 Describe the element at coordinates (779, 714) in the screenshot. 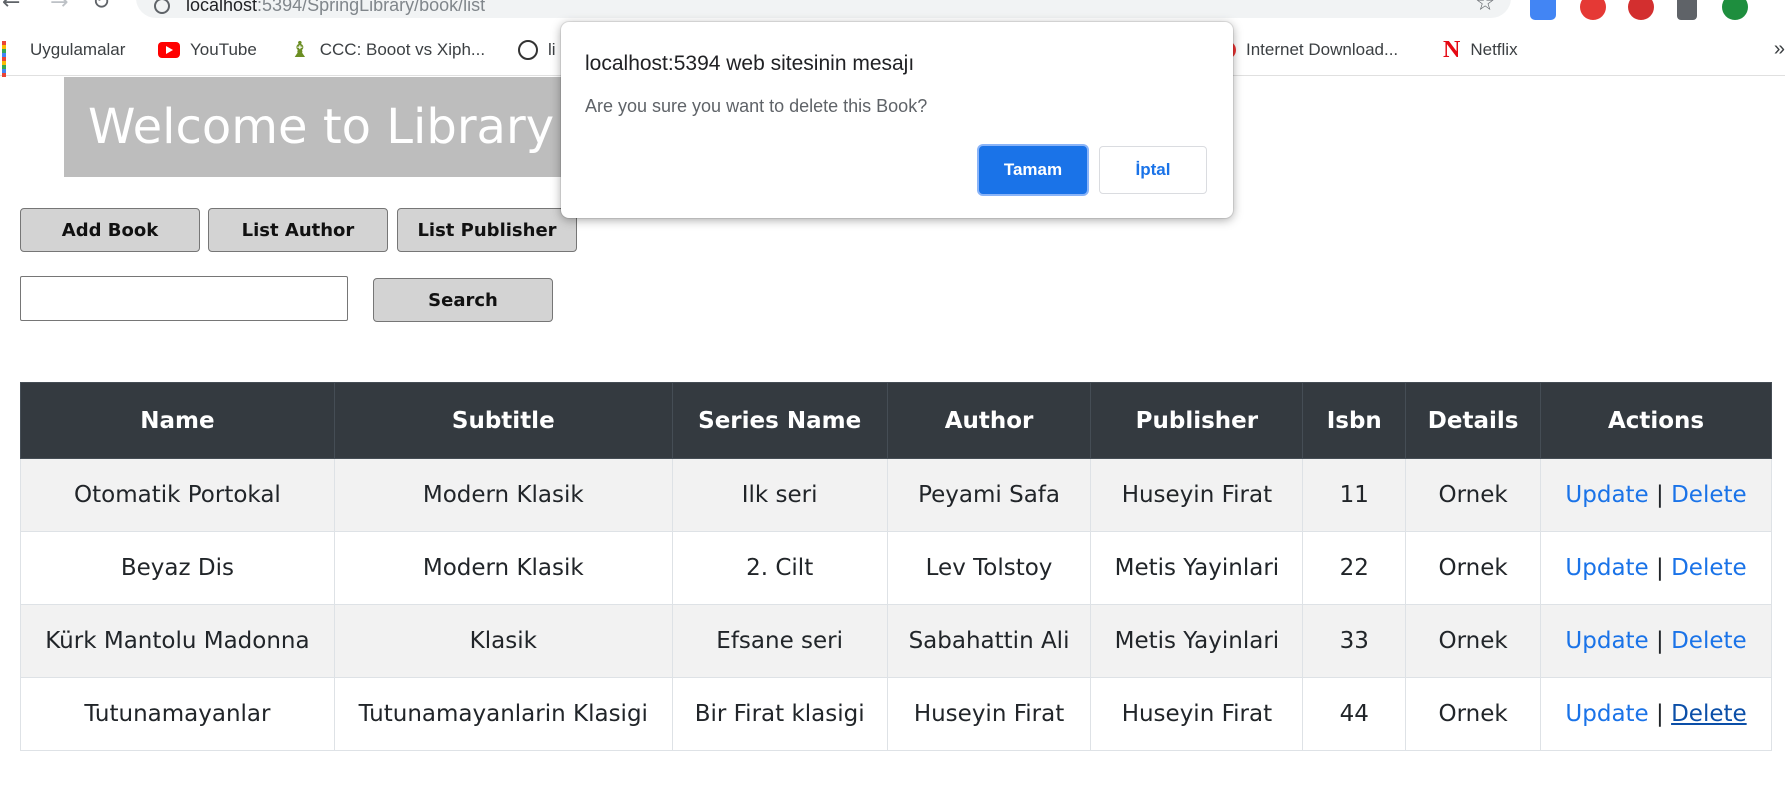

I see `cell-series: Bir Firat klasigi` at that location.